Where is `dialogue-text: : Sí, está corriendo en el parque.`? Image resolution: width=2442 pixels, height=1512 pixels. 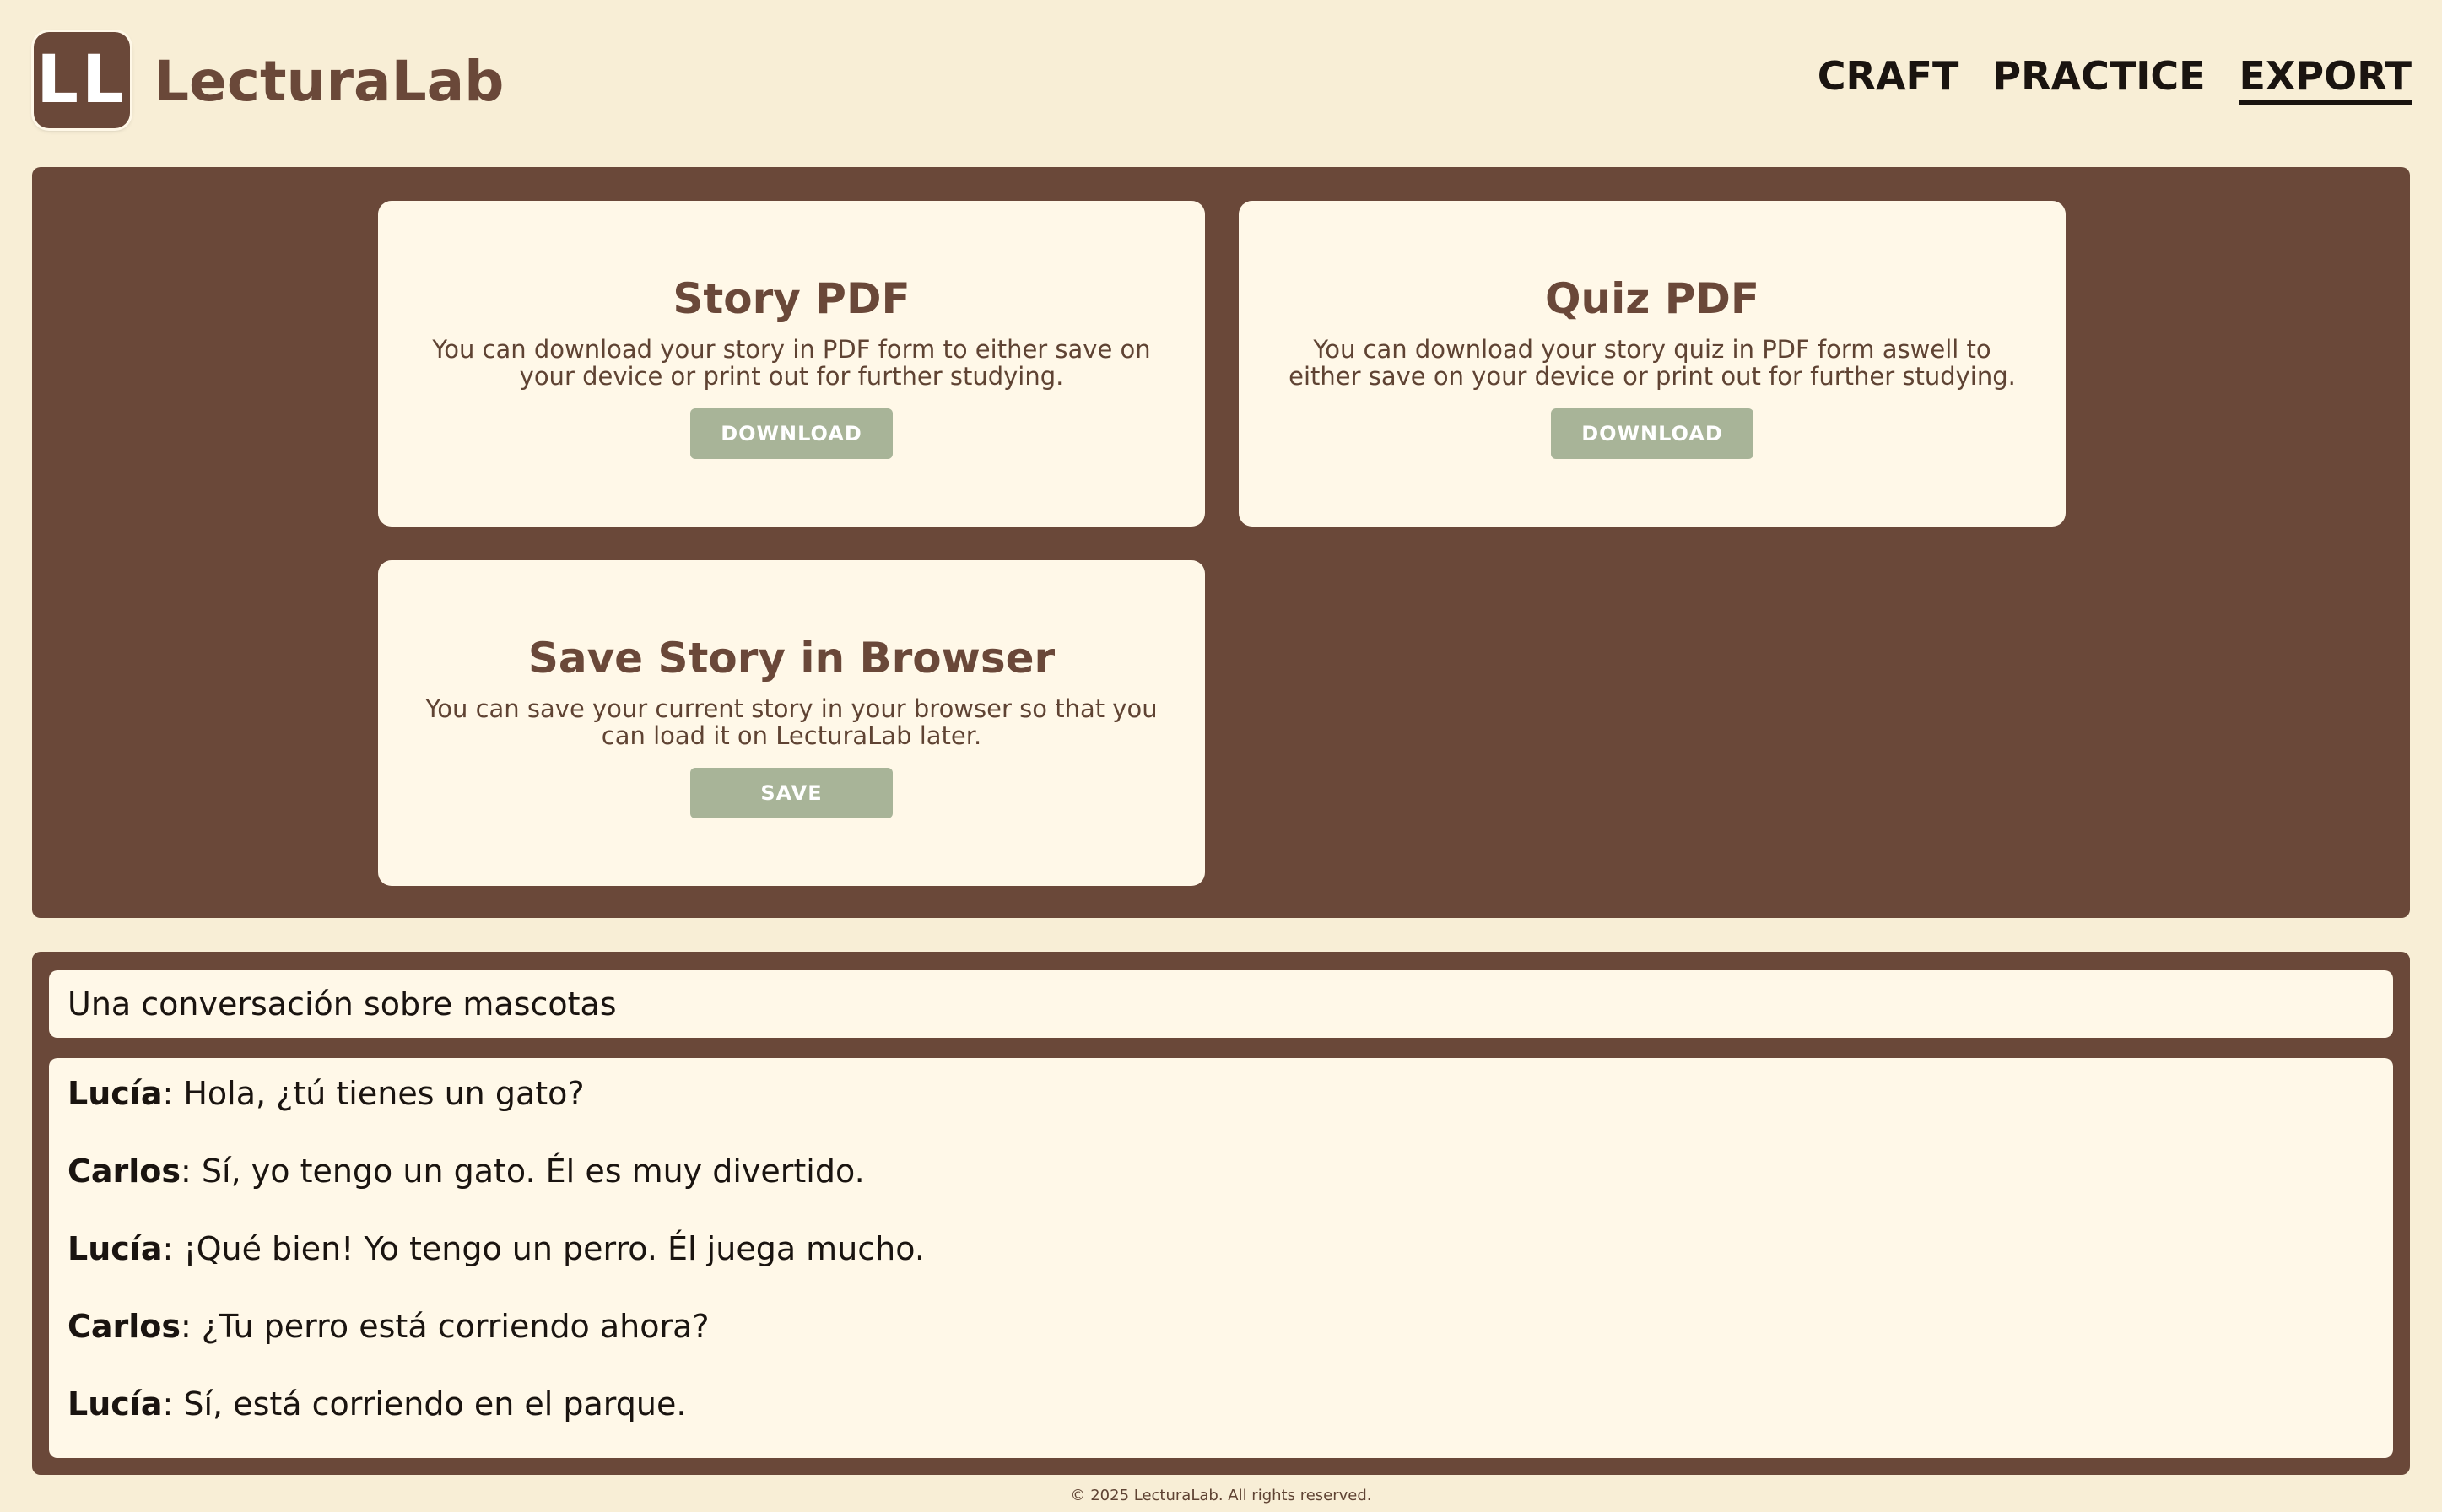 dialogue-text: : Sí, está corriendo en el parque. is located at coordinates (424, 1404).